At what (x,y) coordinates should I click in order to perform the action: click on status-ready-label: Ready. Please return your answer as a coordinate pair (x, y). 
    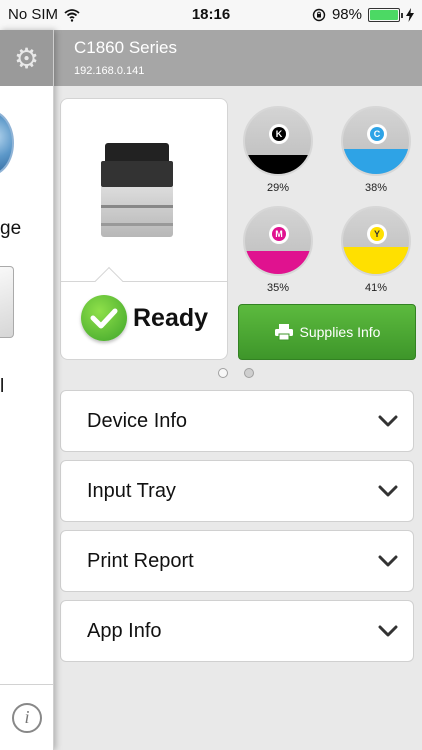
    Looking at the image, I should click on (171, 317).